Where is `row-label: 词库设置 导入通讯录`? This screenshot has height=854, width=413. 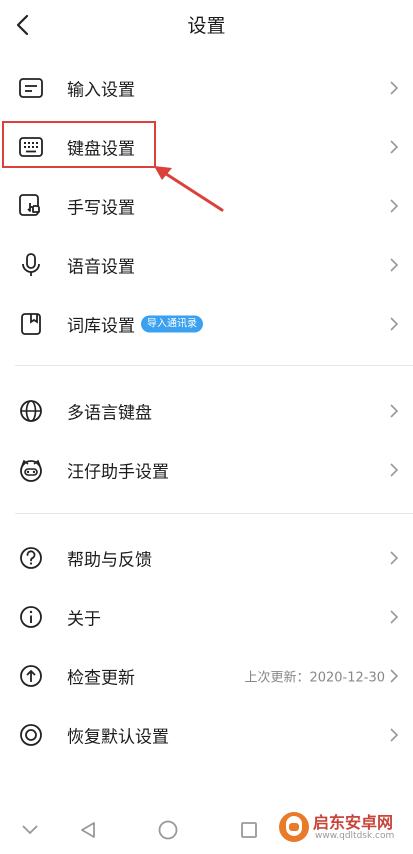
row-label: 词库设置 导入通讯录 is located at coordinates (135, 324).